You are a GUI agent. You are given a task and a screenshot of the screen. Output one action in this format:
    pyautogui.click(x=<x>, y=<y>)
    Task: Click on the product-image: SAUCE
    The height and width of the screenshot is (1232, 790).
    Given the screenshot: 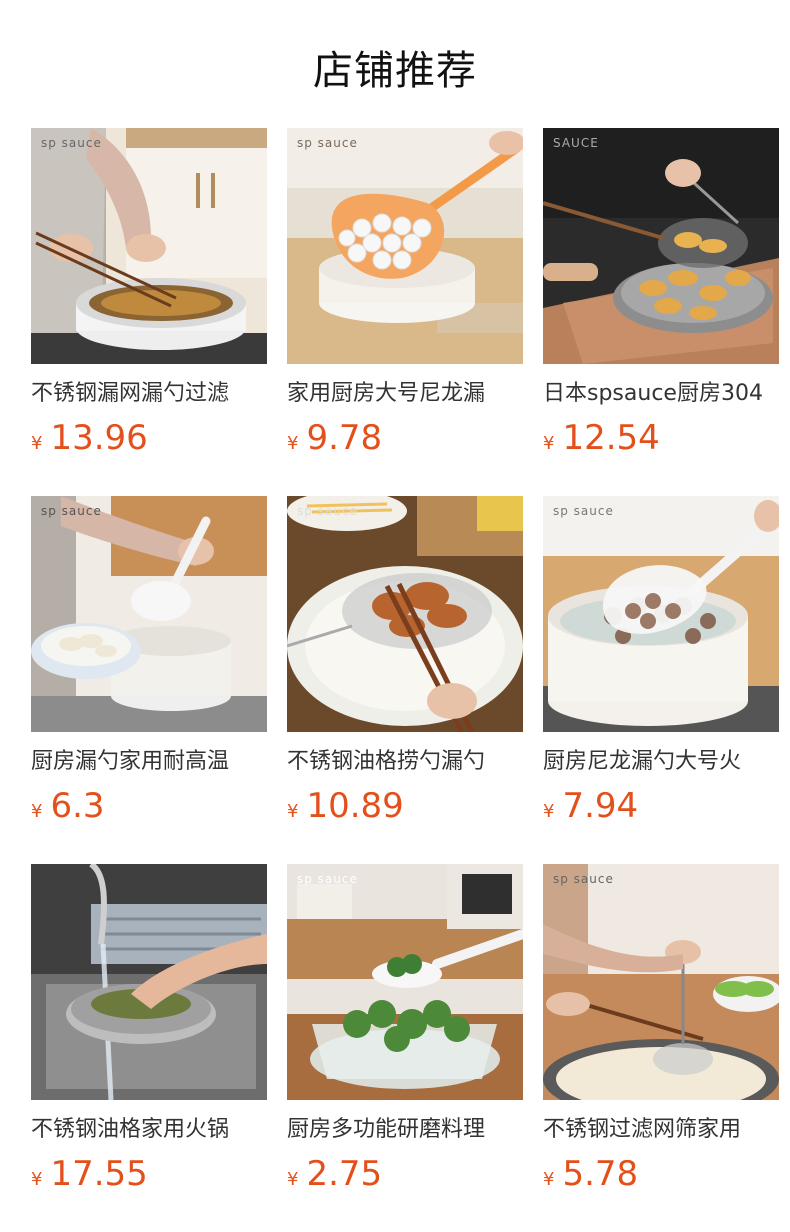 What is the action you would take?
    pyautogui.click(x=661, y=246)
    